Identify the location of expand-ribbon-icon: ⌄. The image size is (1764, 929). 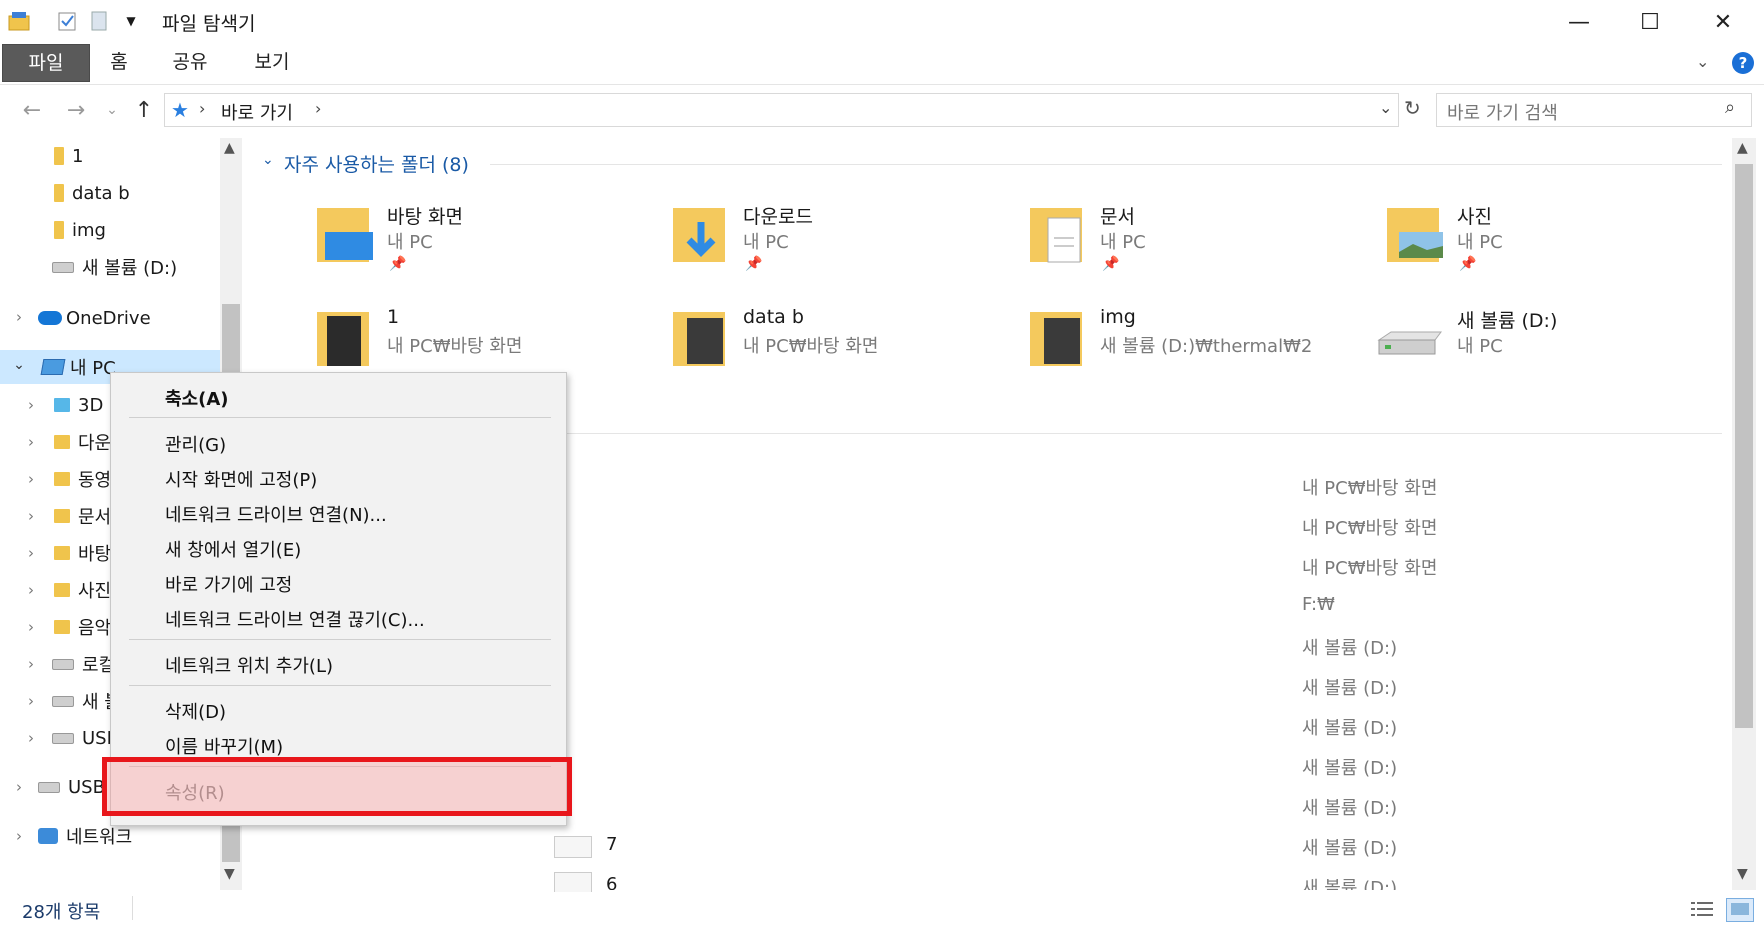
(1702, 61).